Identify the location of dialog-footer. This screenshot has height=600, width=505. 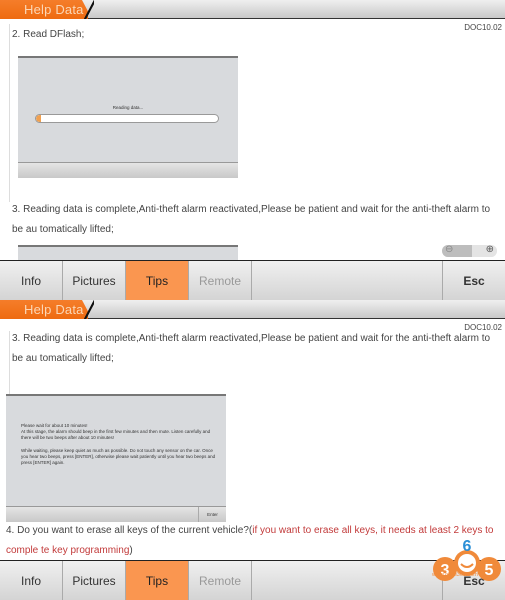
(128, 170).